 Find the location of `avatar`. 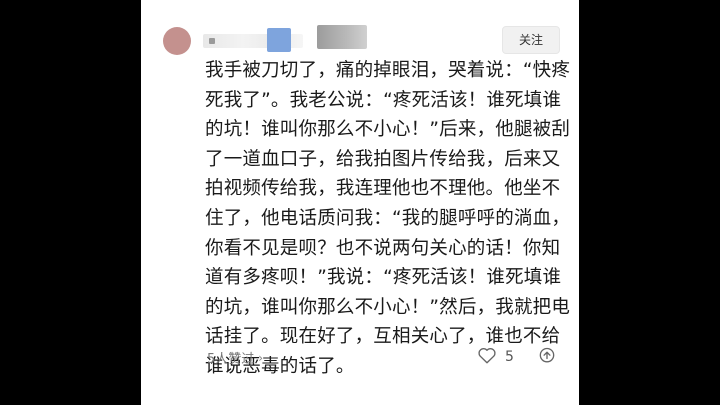

avatar is located at coordinates (177, 41).